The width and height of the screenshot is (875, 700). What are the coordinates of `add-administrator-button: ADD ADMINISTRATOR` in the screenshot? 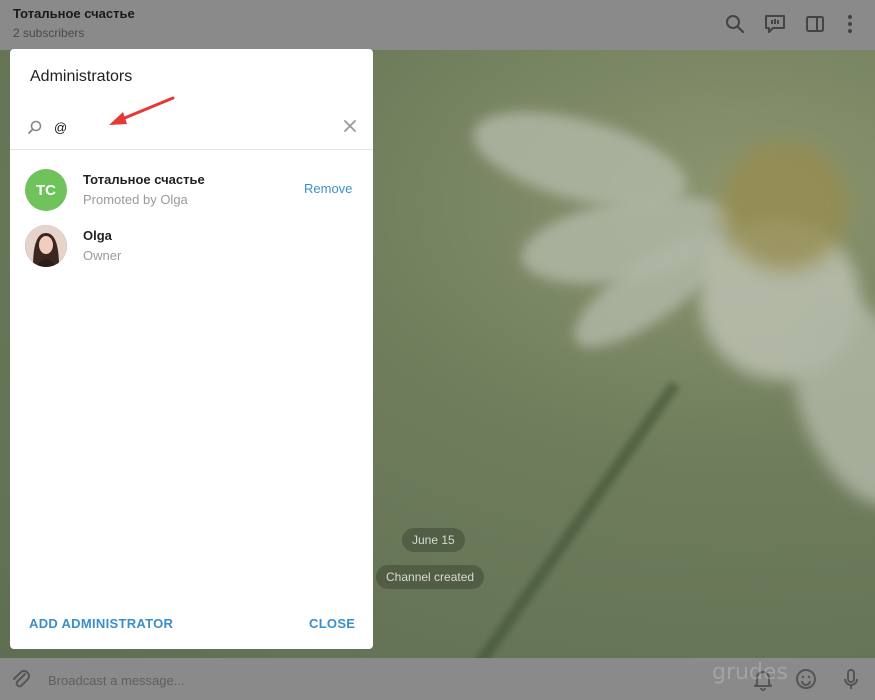 It's located at (101, 623).